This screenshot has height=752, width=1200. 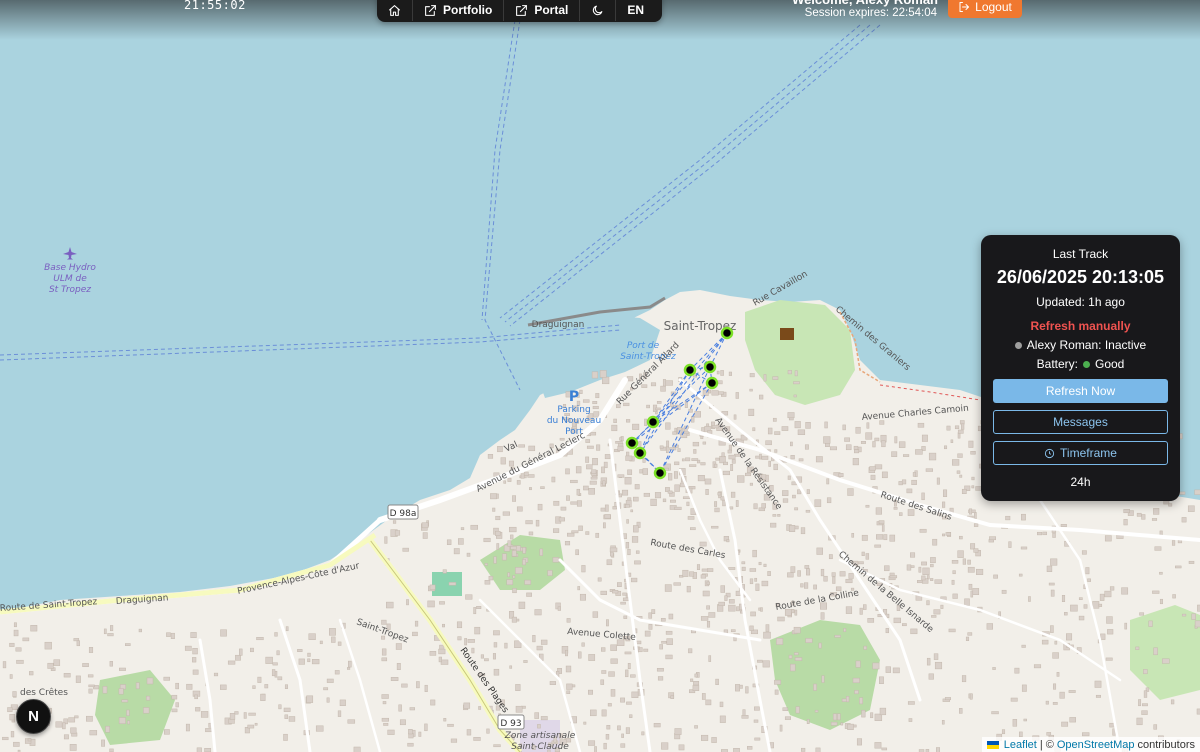 What do you see at coordinates (1080, 391) in the screenshot?
I see `refresh-now-button: Refresh Now` at bounding box center [1080, 391].